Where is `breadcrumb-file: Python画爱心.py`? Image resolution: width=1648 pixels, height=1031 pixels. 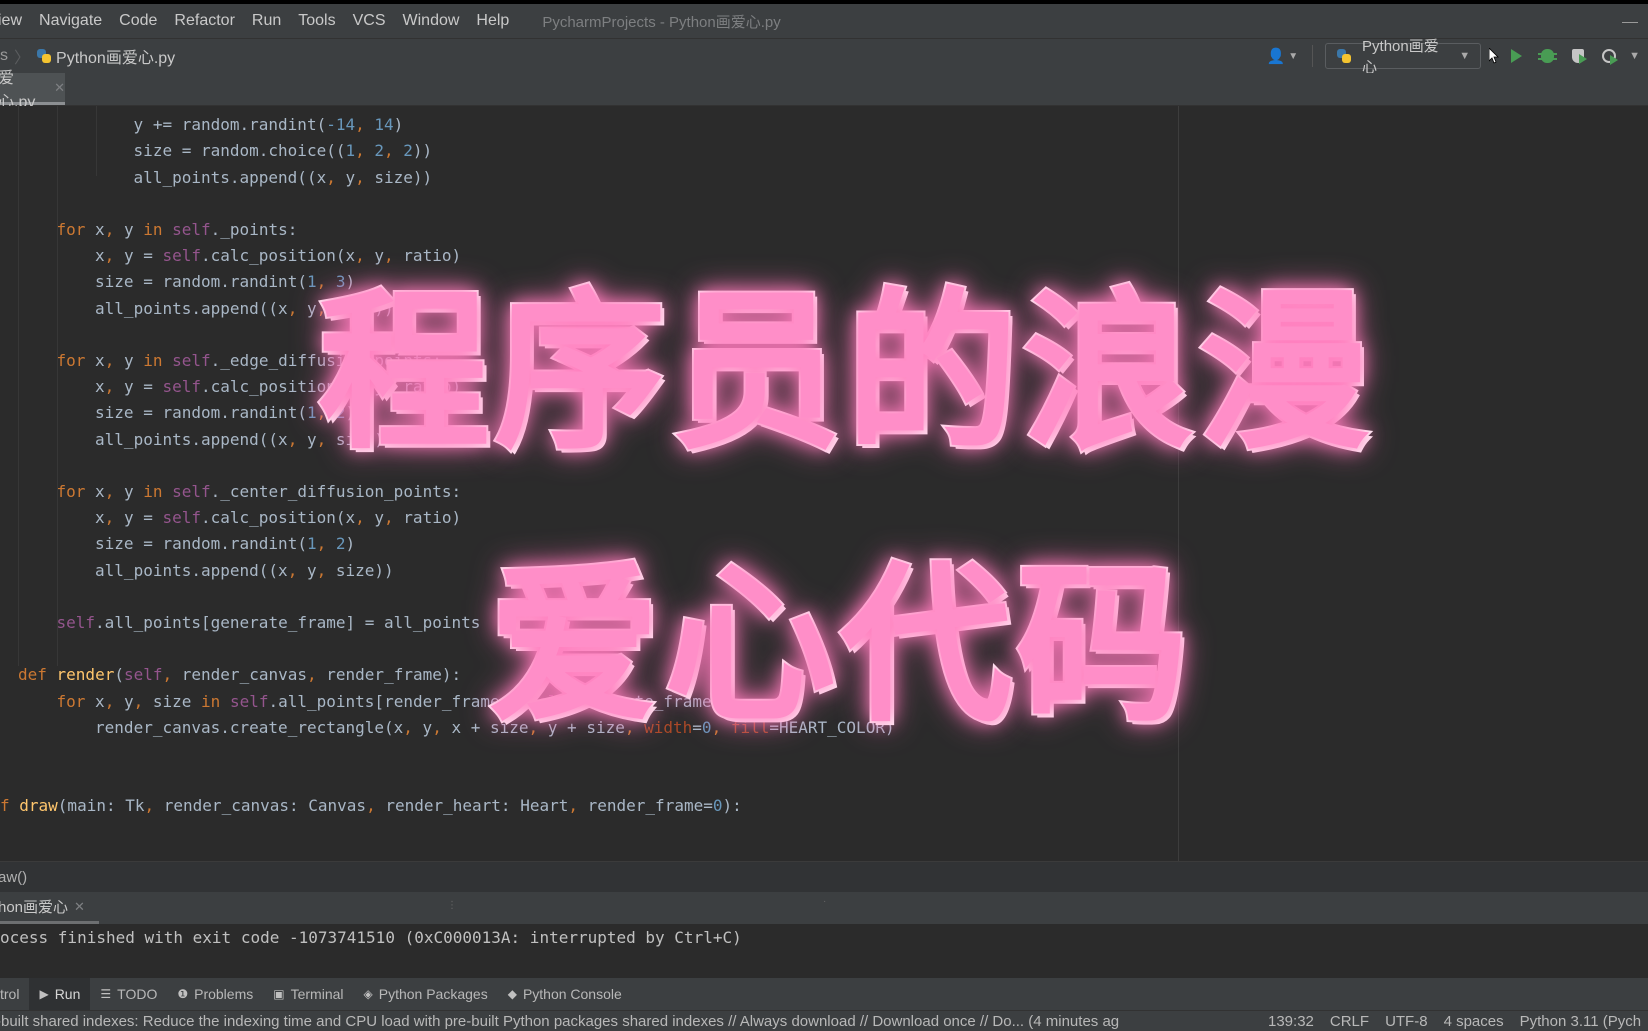 breadcrumb-file: Python画爱心.py is located at coordinates (115, 56).